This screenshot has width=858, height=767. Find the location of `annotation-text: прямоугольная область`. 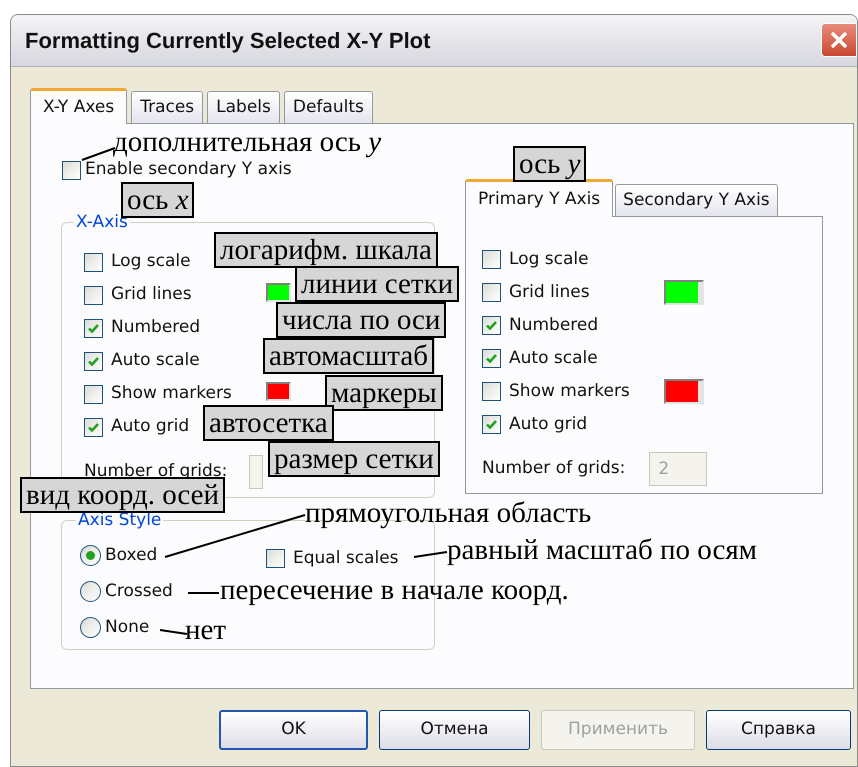

annotation-text: прямоугольная область is located at coordinates (448, 513).